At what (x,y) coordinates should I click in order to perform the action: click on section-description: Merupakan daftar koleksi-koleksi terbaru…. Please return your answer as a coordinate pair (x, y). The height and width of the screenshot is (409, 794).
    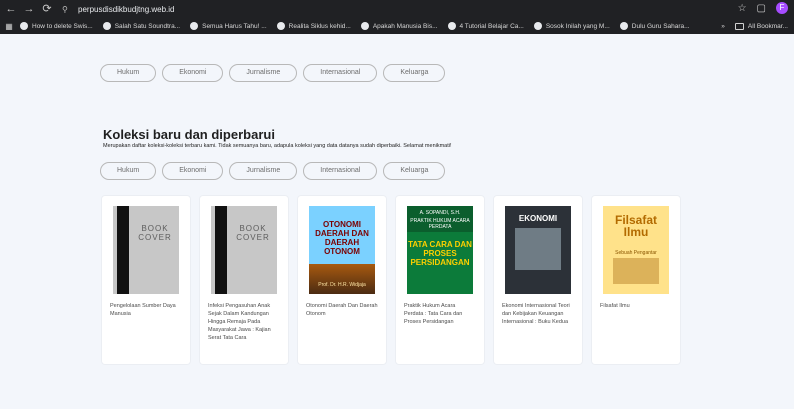
    Looking at the image, I should click on (277, 146).